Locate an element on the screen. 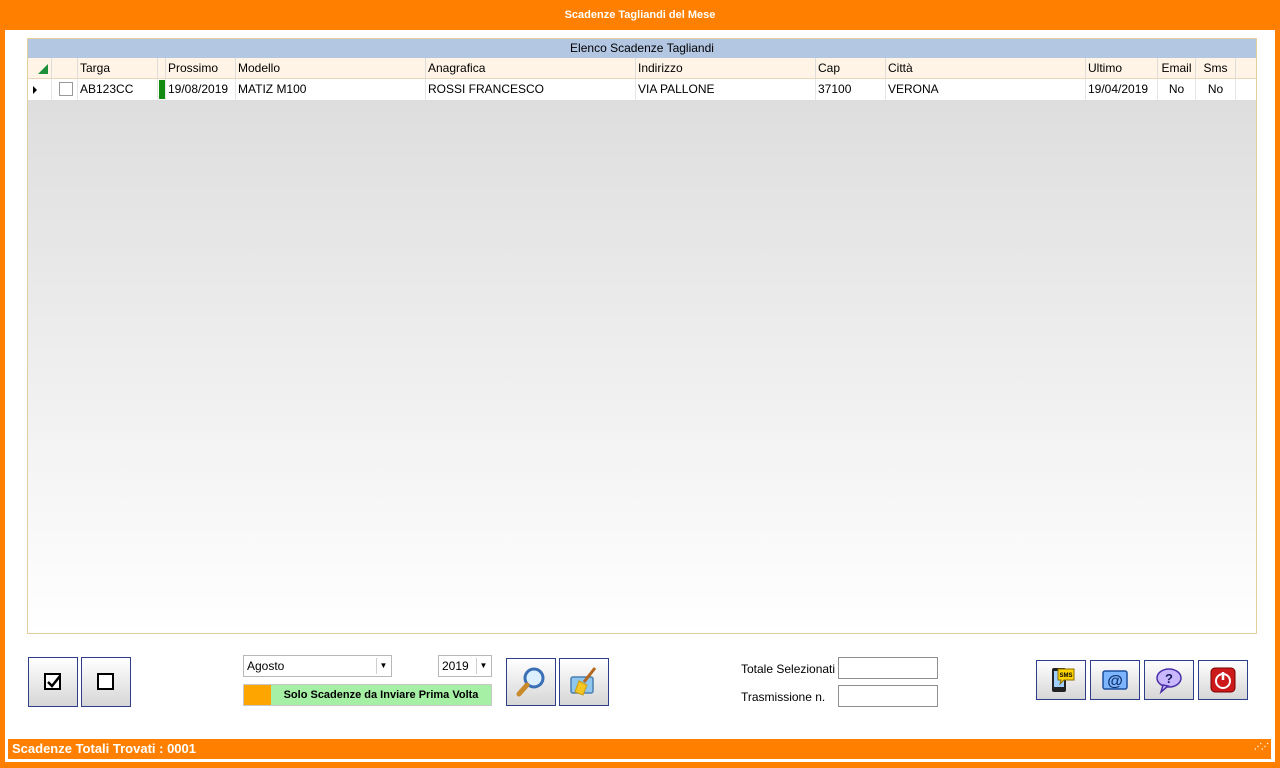 This screenshot has width=1280, height=768. cell-sms: No is located at coordinates (1216, 89).